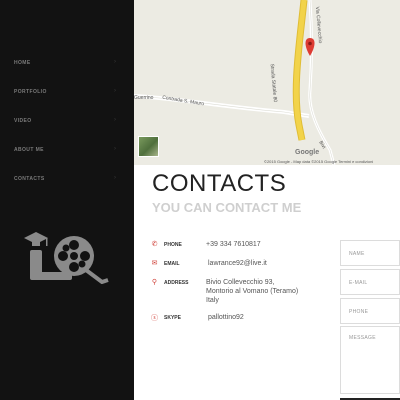 Image resolution: width=400 pixels, height=400 pixels. What do you see at coordinates (307, 152) in the screenshot?
I see `google-logo: Google` at bounding box center [307, 152].